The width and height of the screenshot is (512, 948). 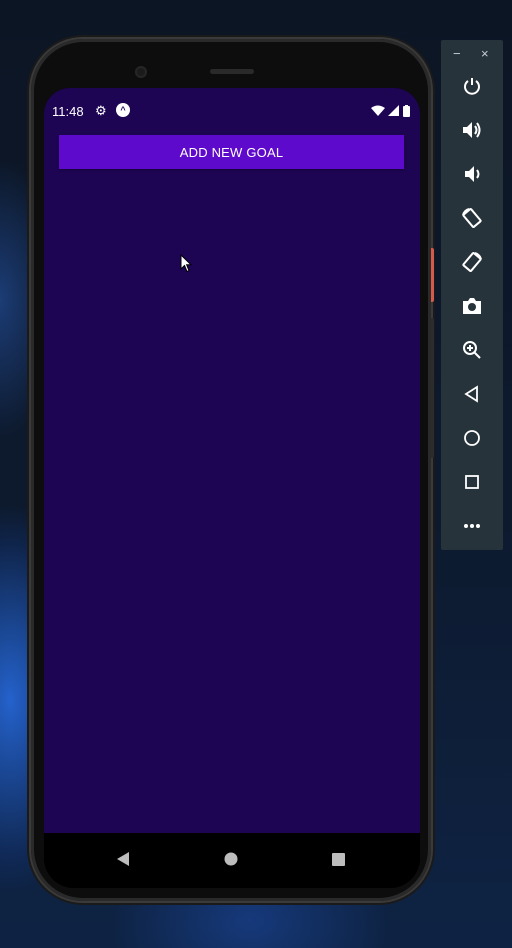 I want to click on navigation-bar, so click(x=232, y=860).